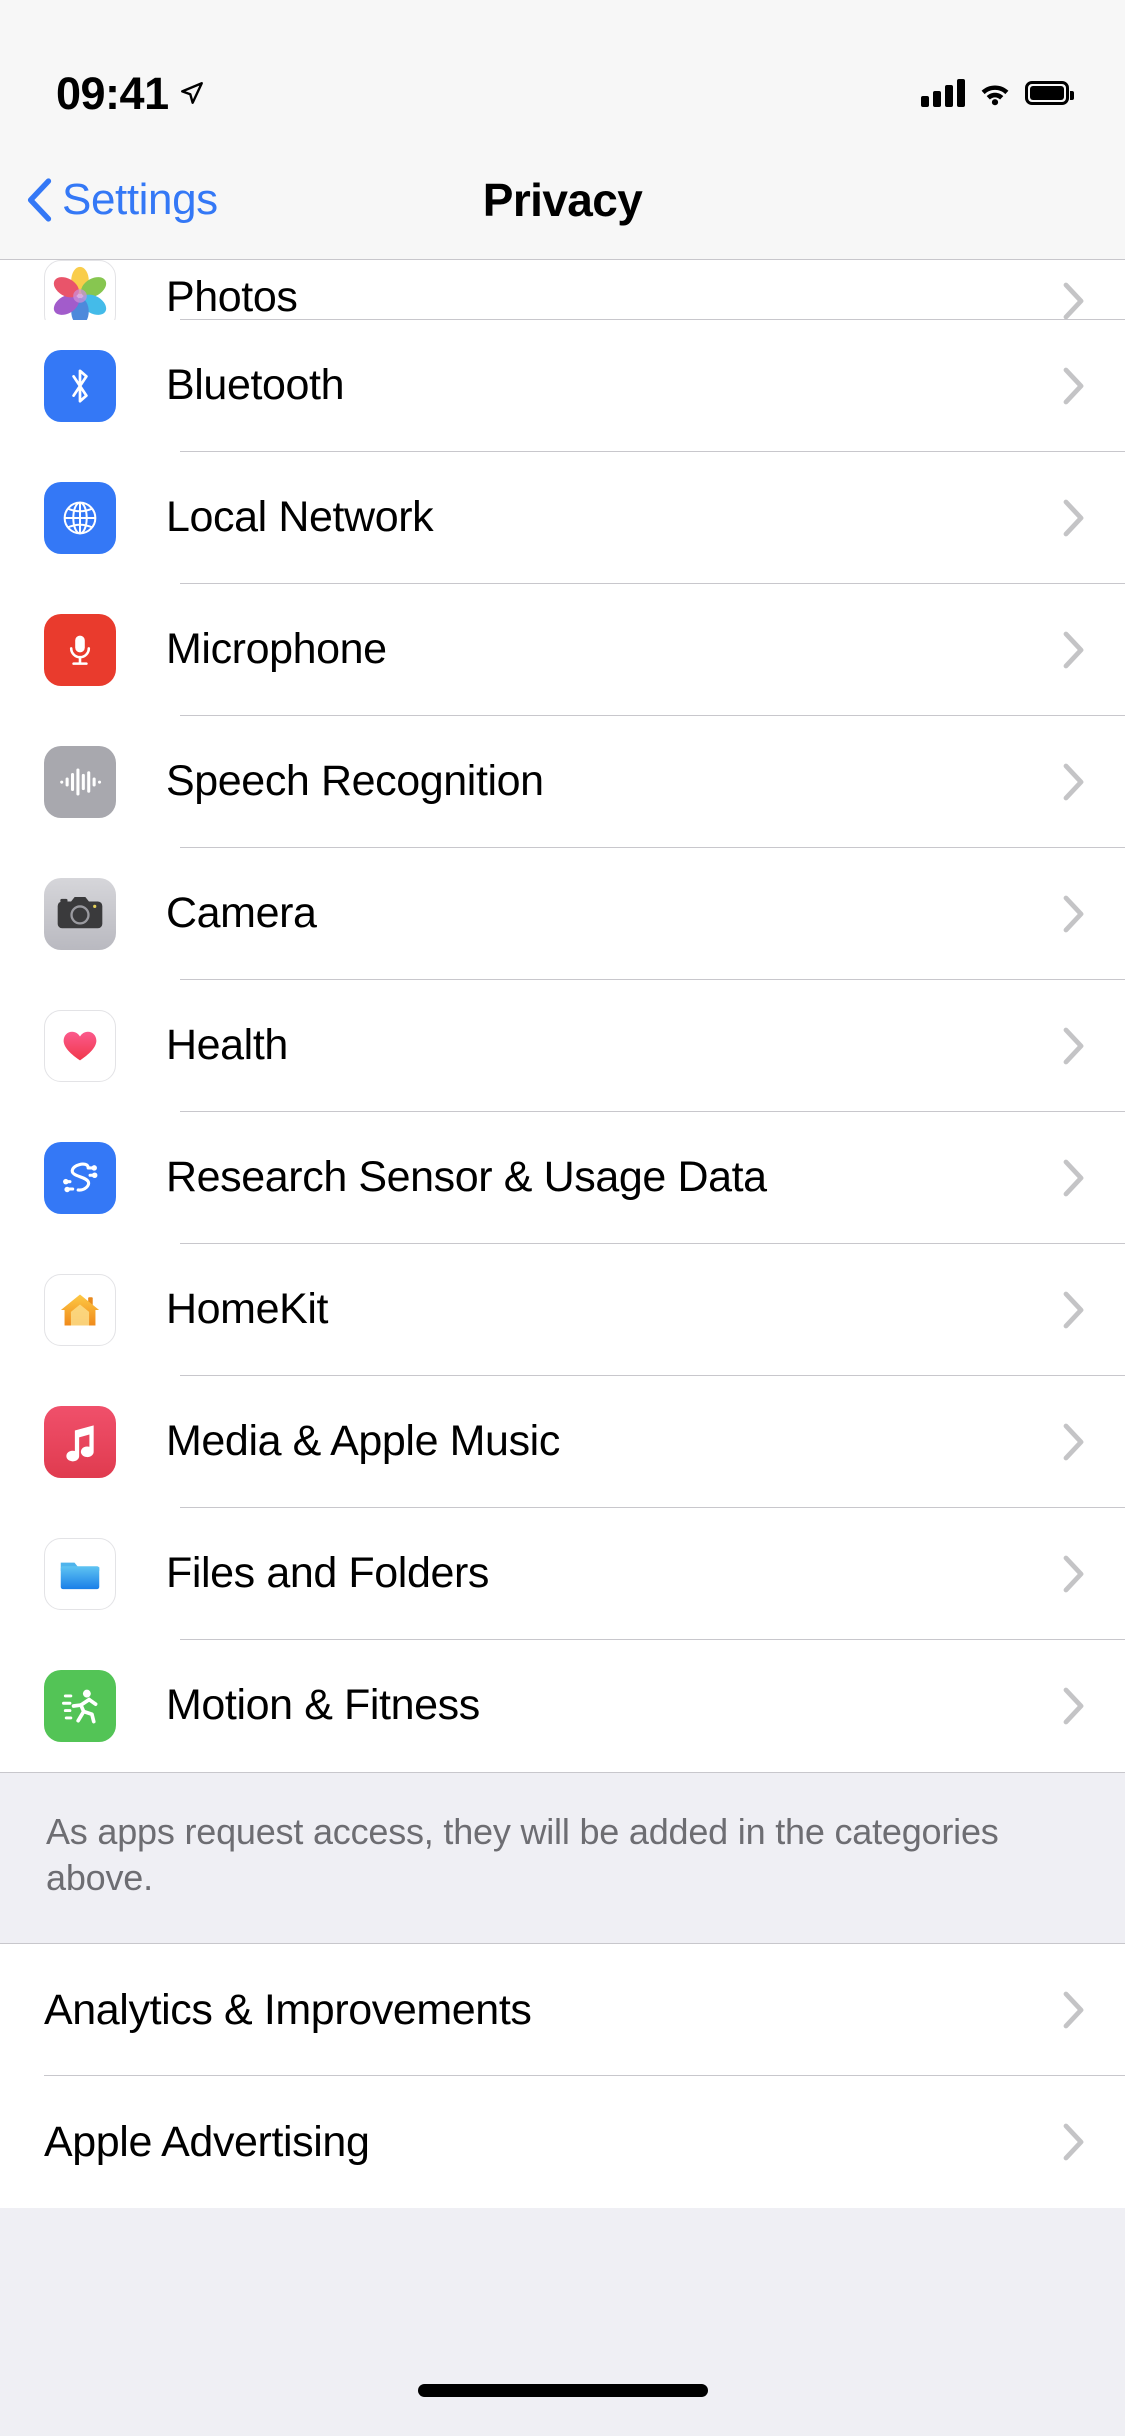 This screenshot has height=2436, width=1125. What do you see at coordinates (562, 386) in the screenshot?
I see `row-bluetooth: Bluetooth` at bounding box center [562, 386].